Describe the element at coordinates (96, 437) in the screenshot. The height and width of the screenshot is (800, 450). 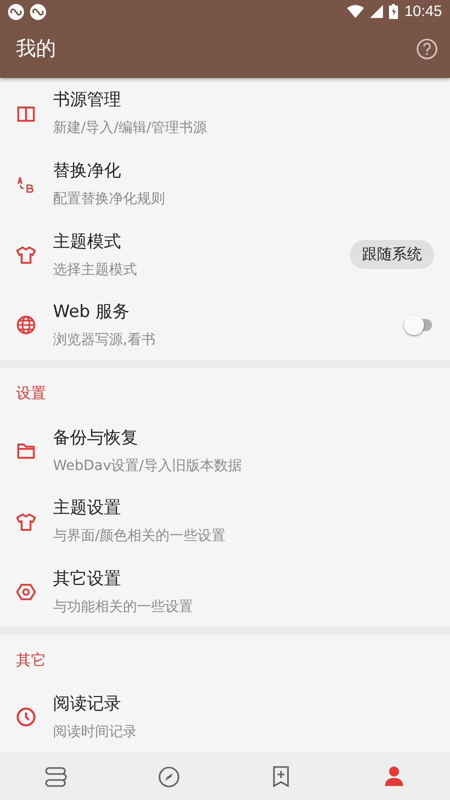
I see `item-title: 备份与恢复` at that location.